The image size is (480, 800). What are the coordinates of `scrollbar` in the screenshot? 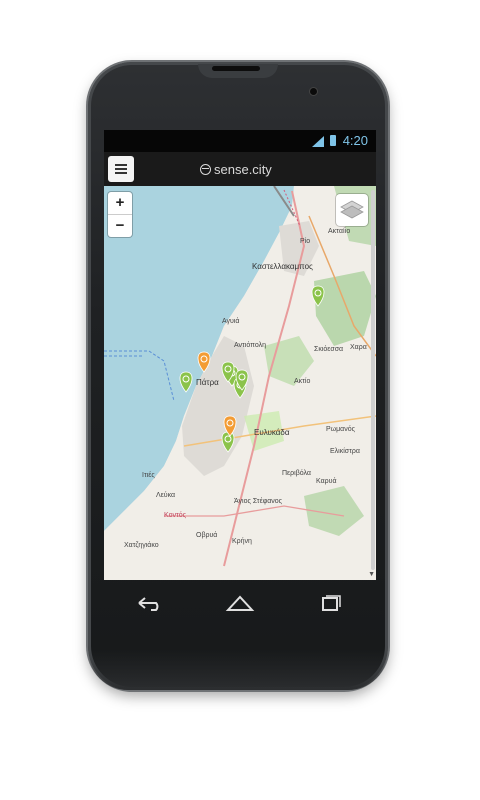 It's located at (373, 380).